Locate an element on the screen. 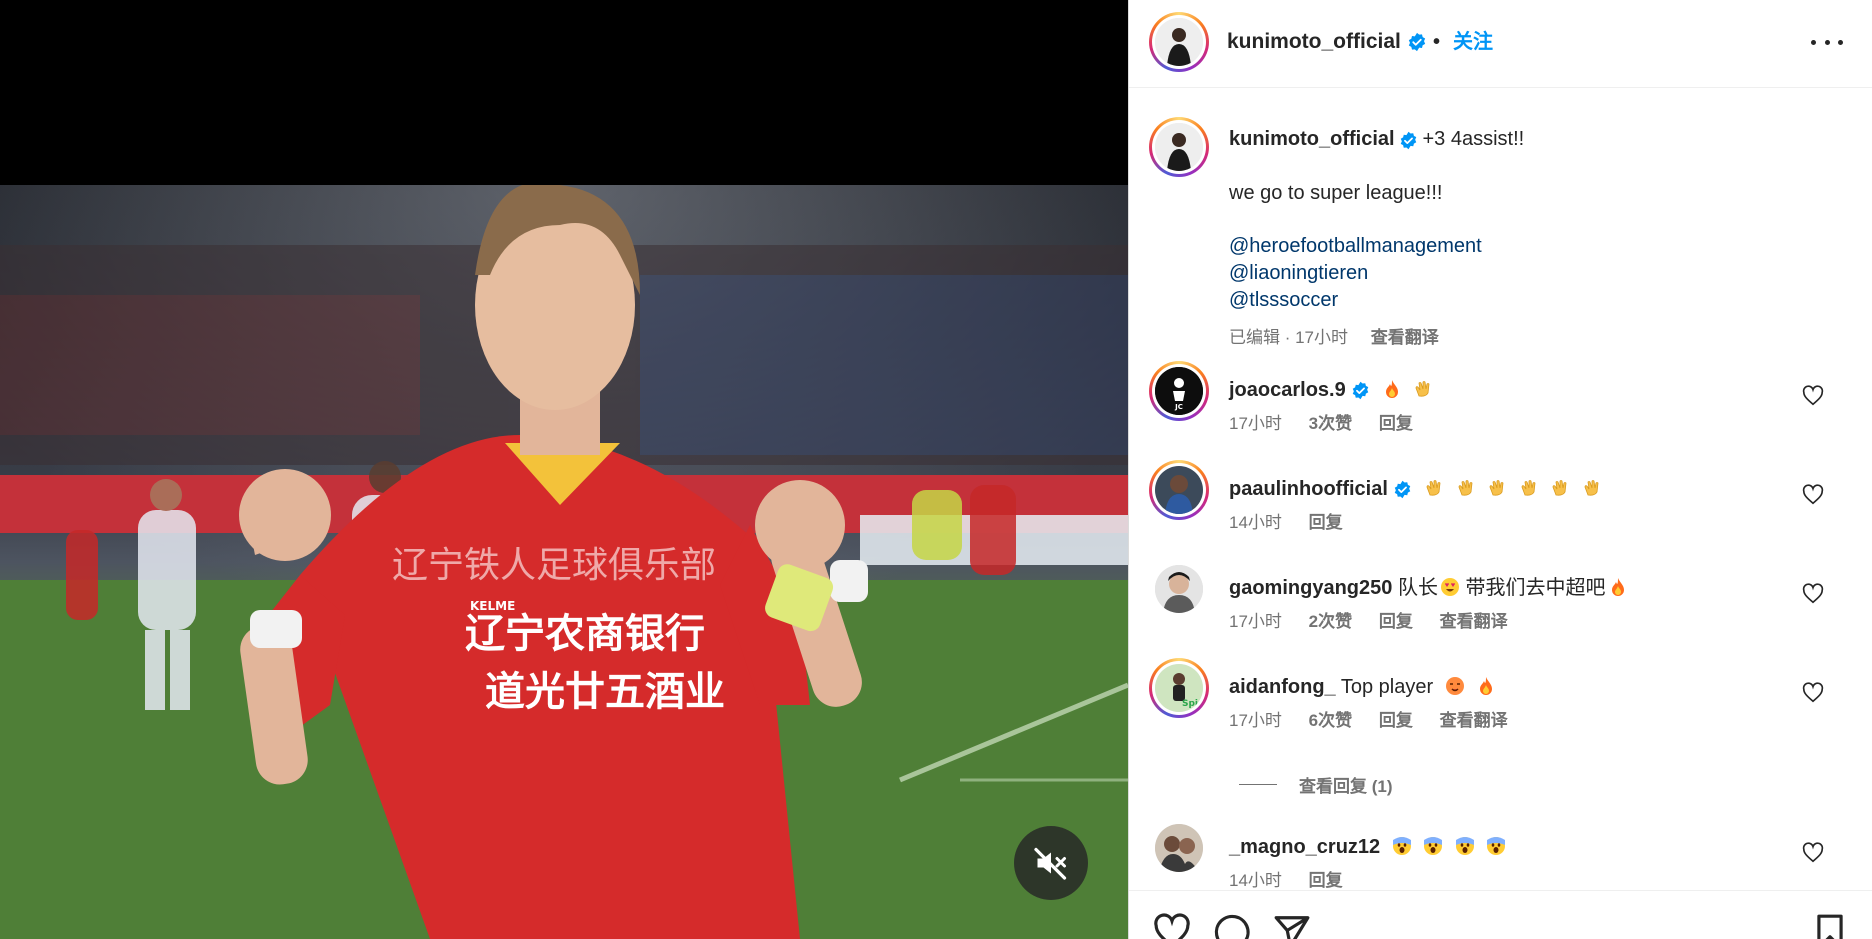 This screenshot has width=1872, height=939. view-replies-label: 查看回复 (1) is located at coordinates (1346, 786).